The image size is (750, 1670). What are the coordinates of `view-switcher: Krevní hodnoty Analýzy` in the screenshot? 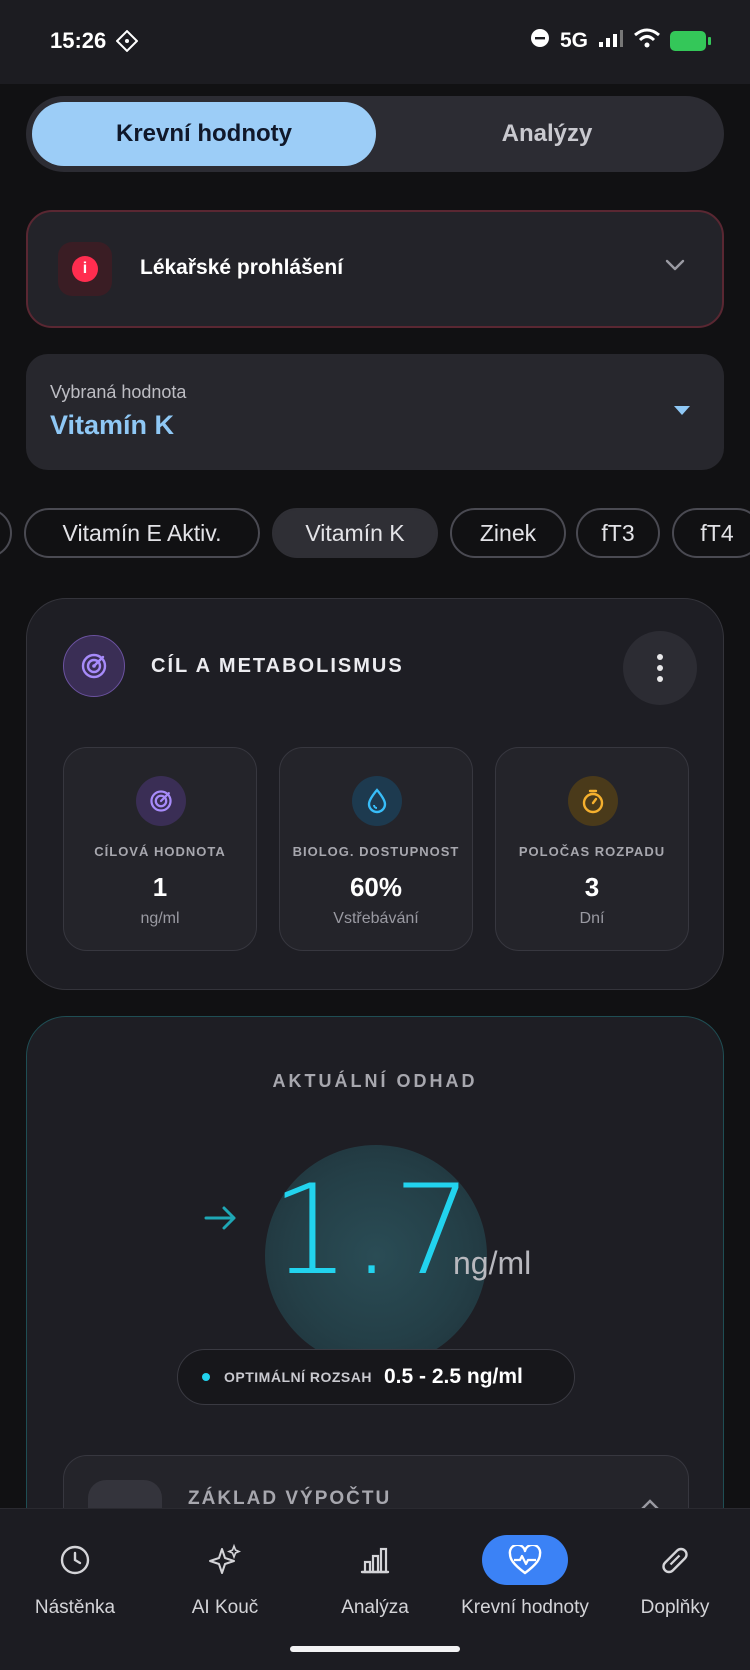 It's located at (375, 134).